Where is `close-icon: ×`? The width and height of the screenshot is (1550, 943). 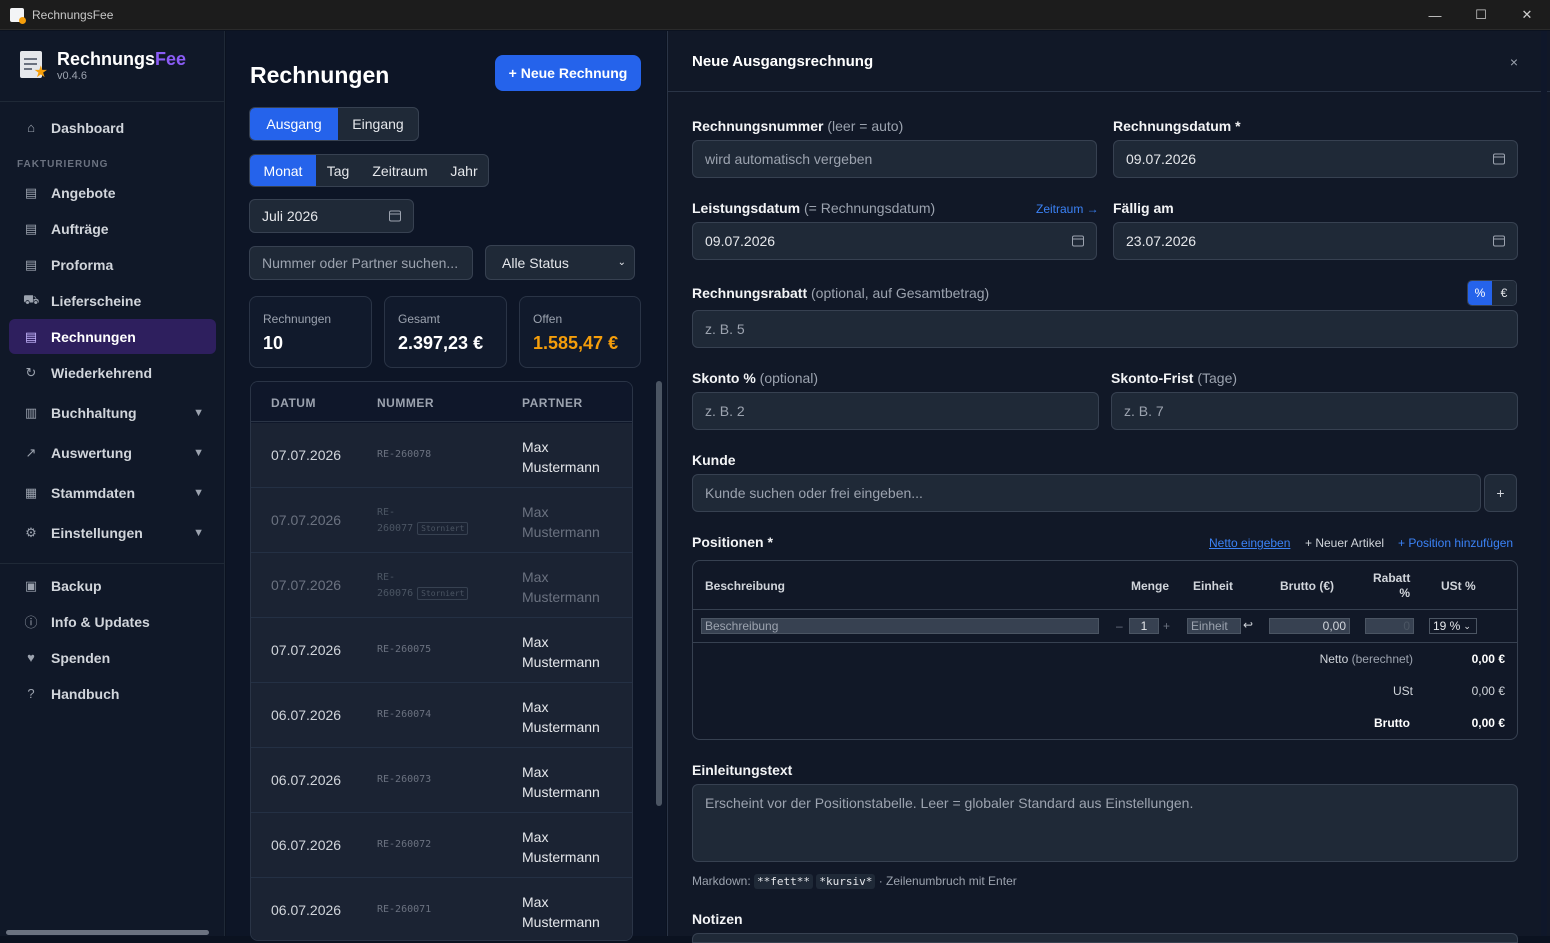
close-icon: × is located at coordinates (1514, 62).